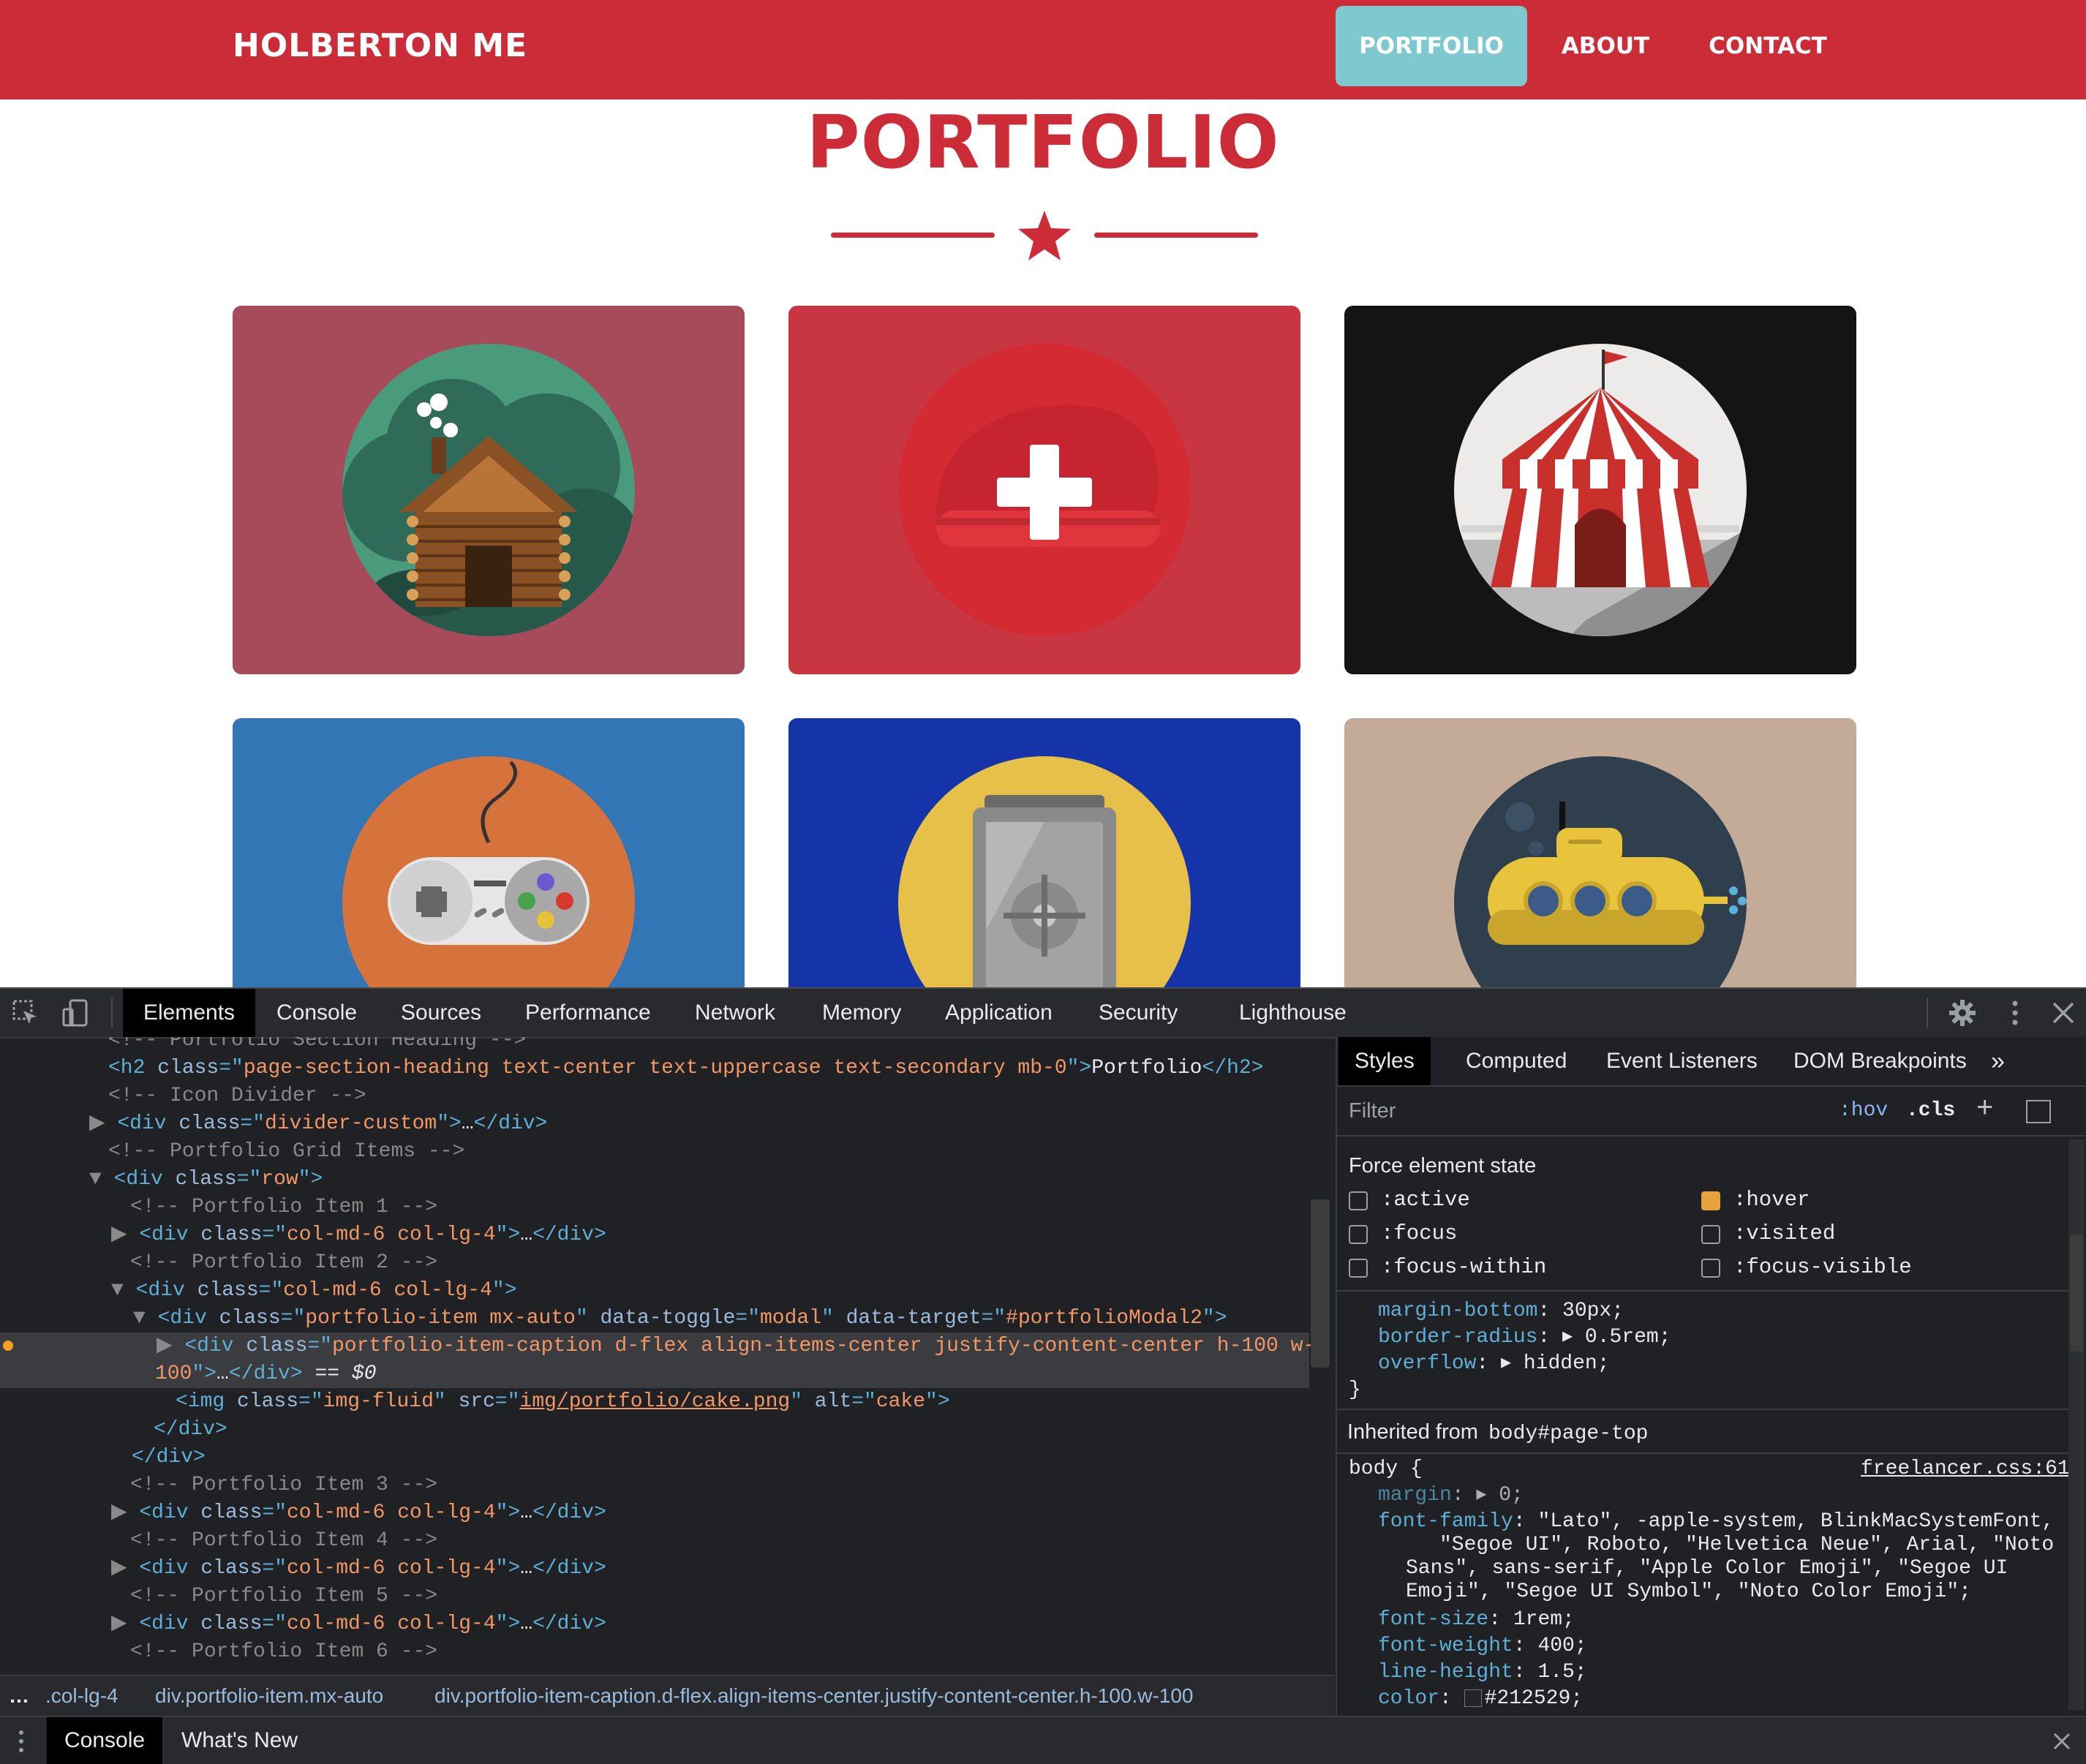 The height and width of the screenshot is (1764, 2086). I want to click on breadcrumb-item: .col-lg-4, so click(81, 1696).